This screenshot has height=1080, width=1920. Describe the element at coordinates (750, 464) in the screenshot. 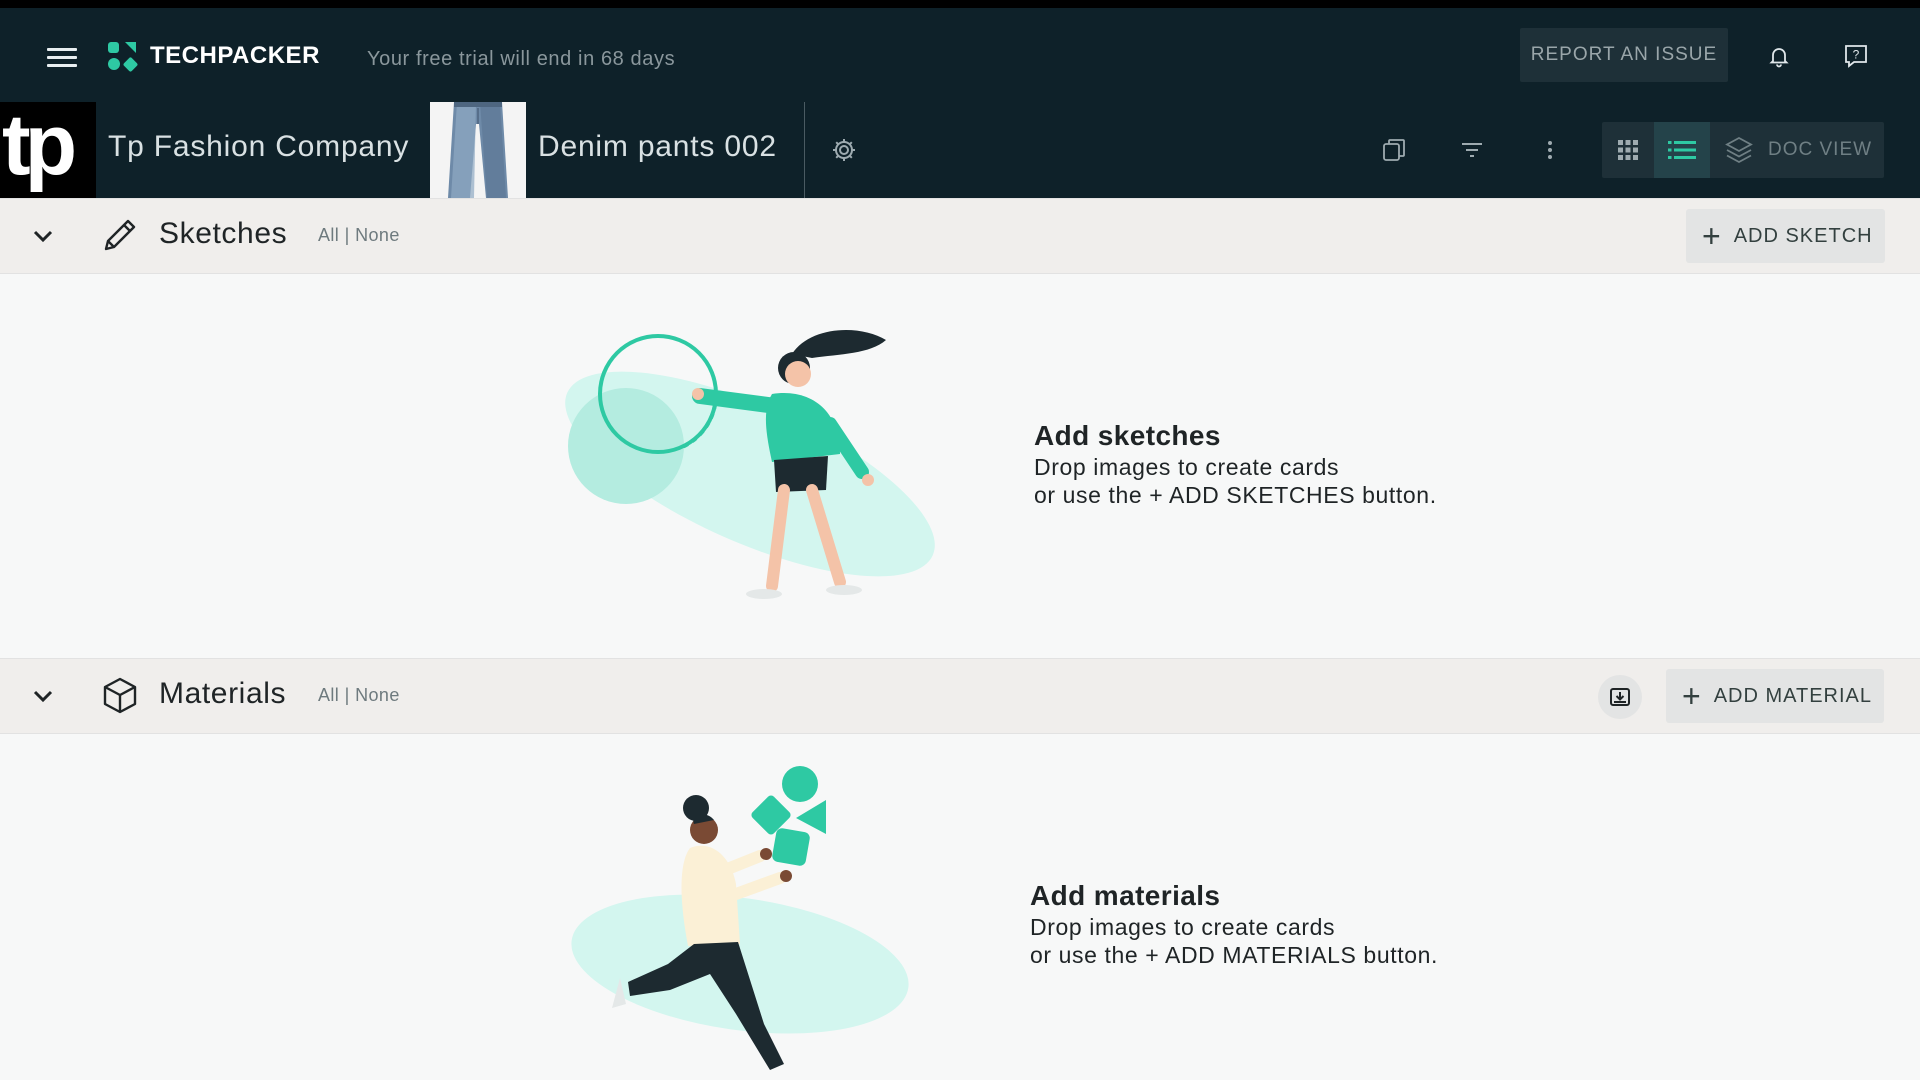

I see `sketch-illustration` at that location.